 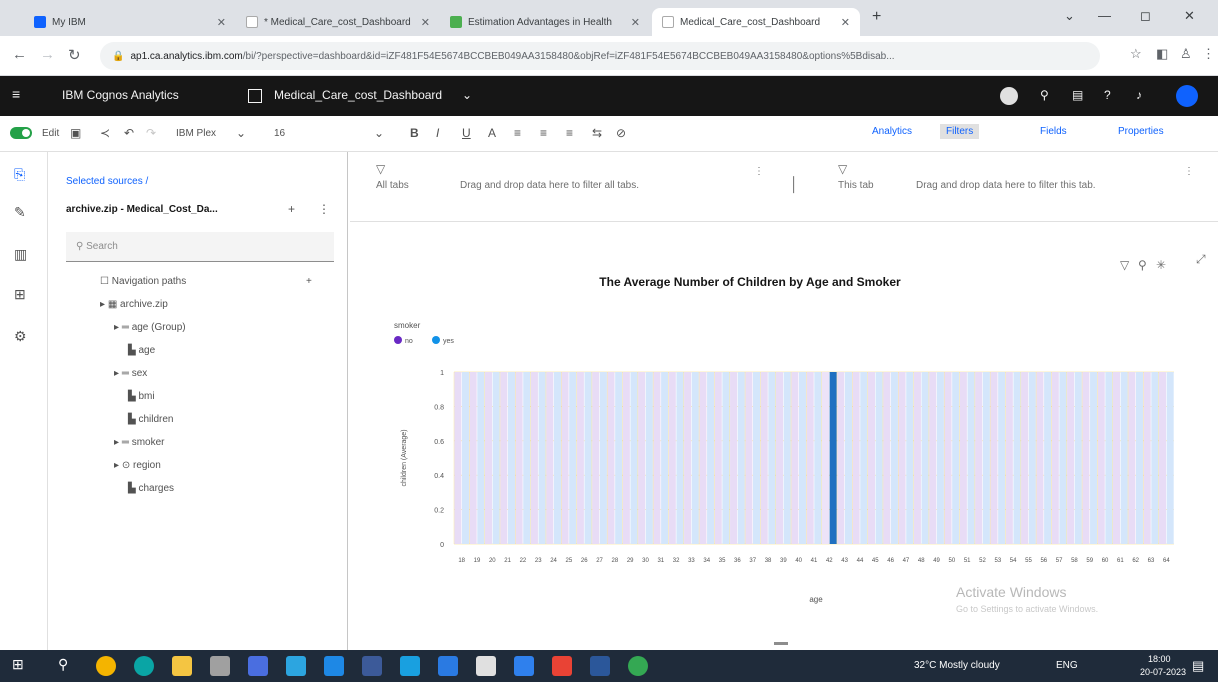 I want to click on tree-item-bmi: ▙ bmi, so click(x=141, y=396).